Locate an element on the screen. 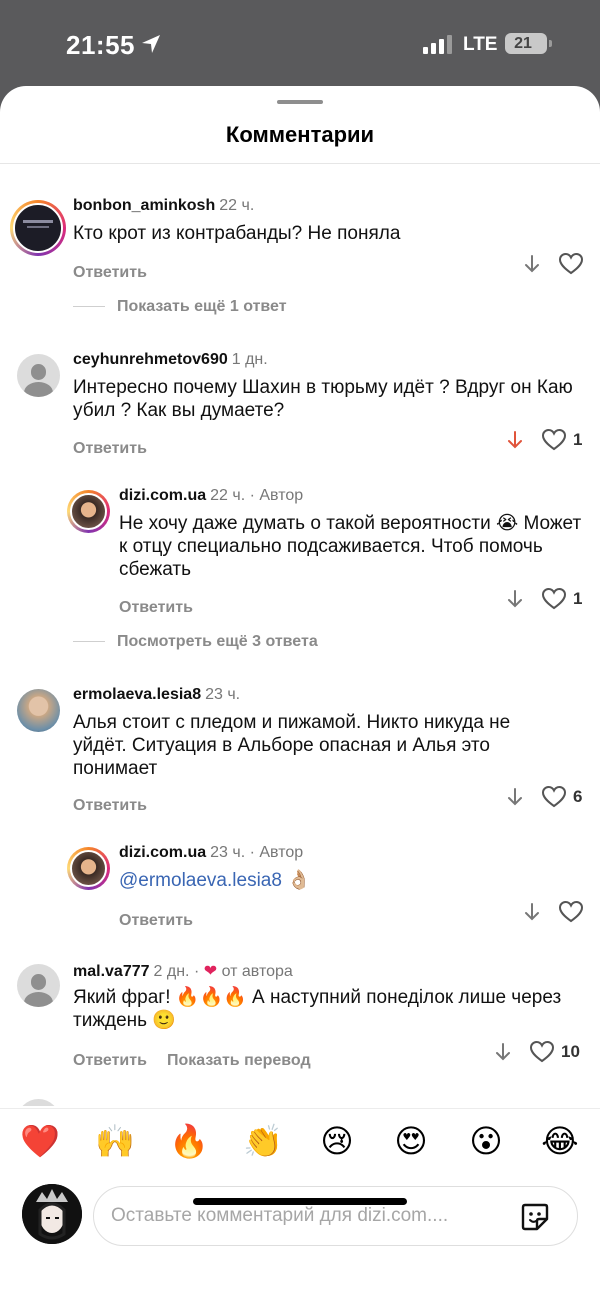  cellular-signal-icon is located at coordinates (437, 44).